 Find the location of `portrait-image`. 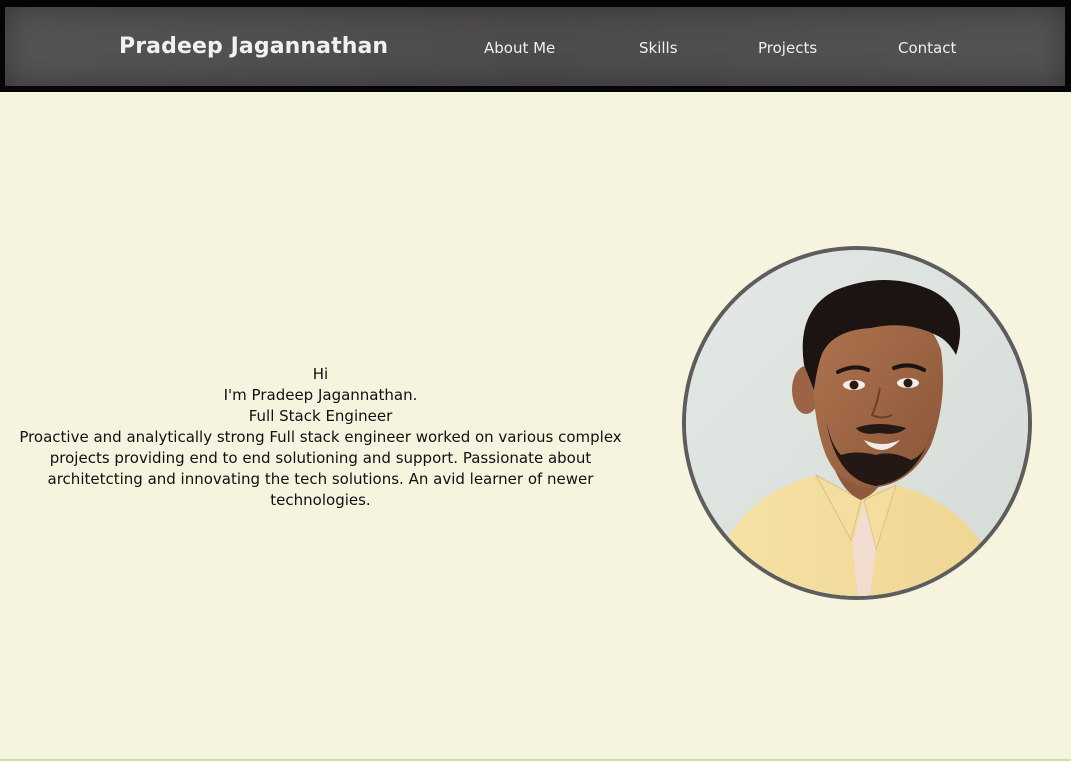

portrait-image is located at coordinates (857, 423).